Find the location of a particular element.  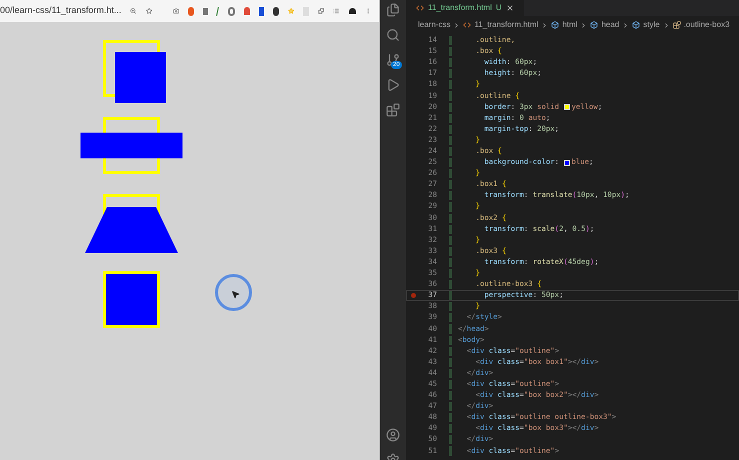

breadcrumb-item: 11_transform.html is located at coordinates (506, 25).